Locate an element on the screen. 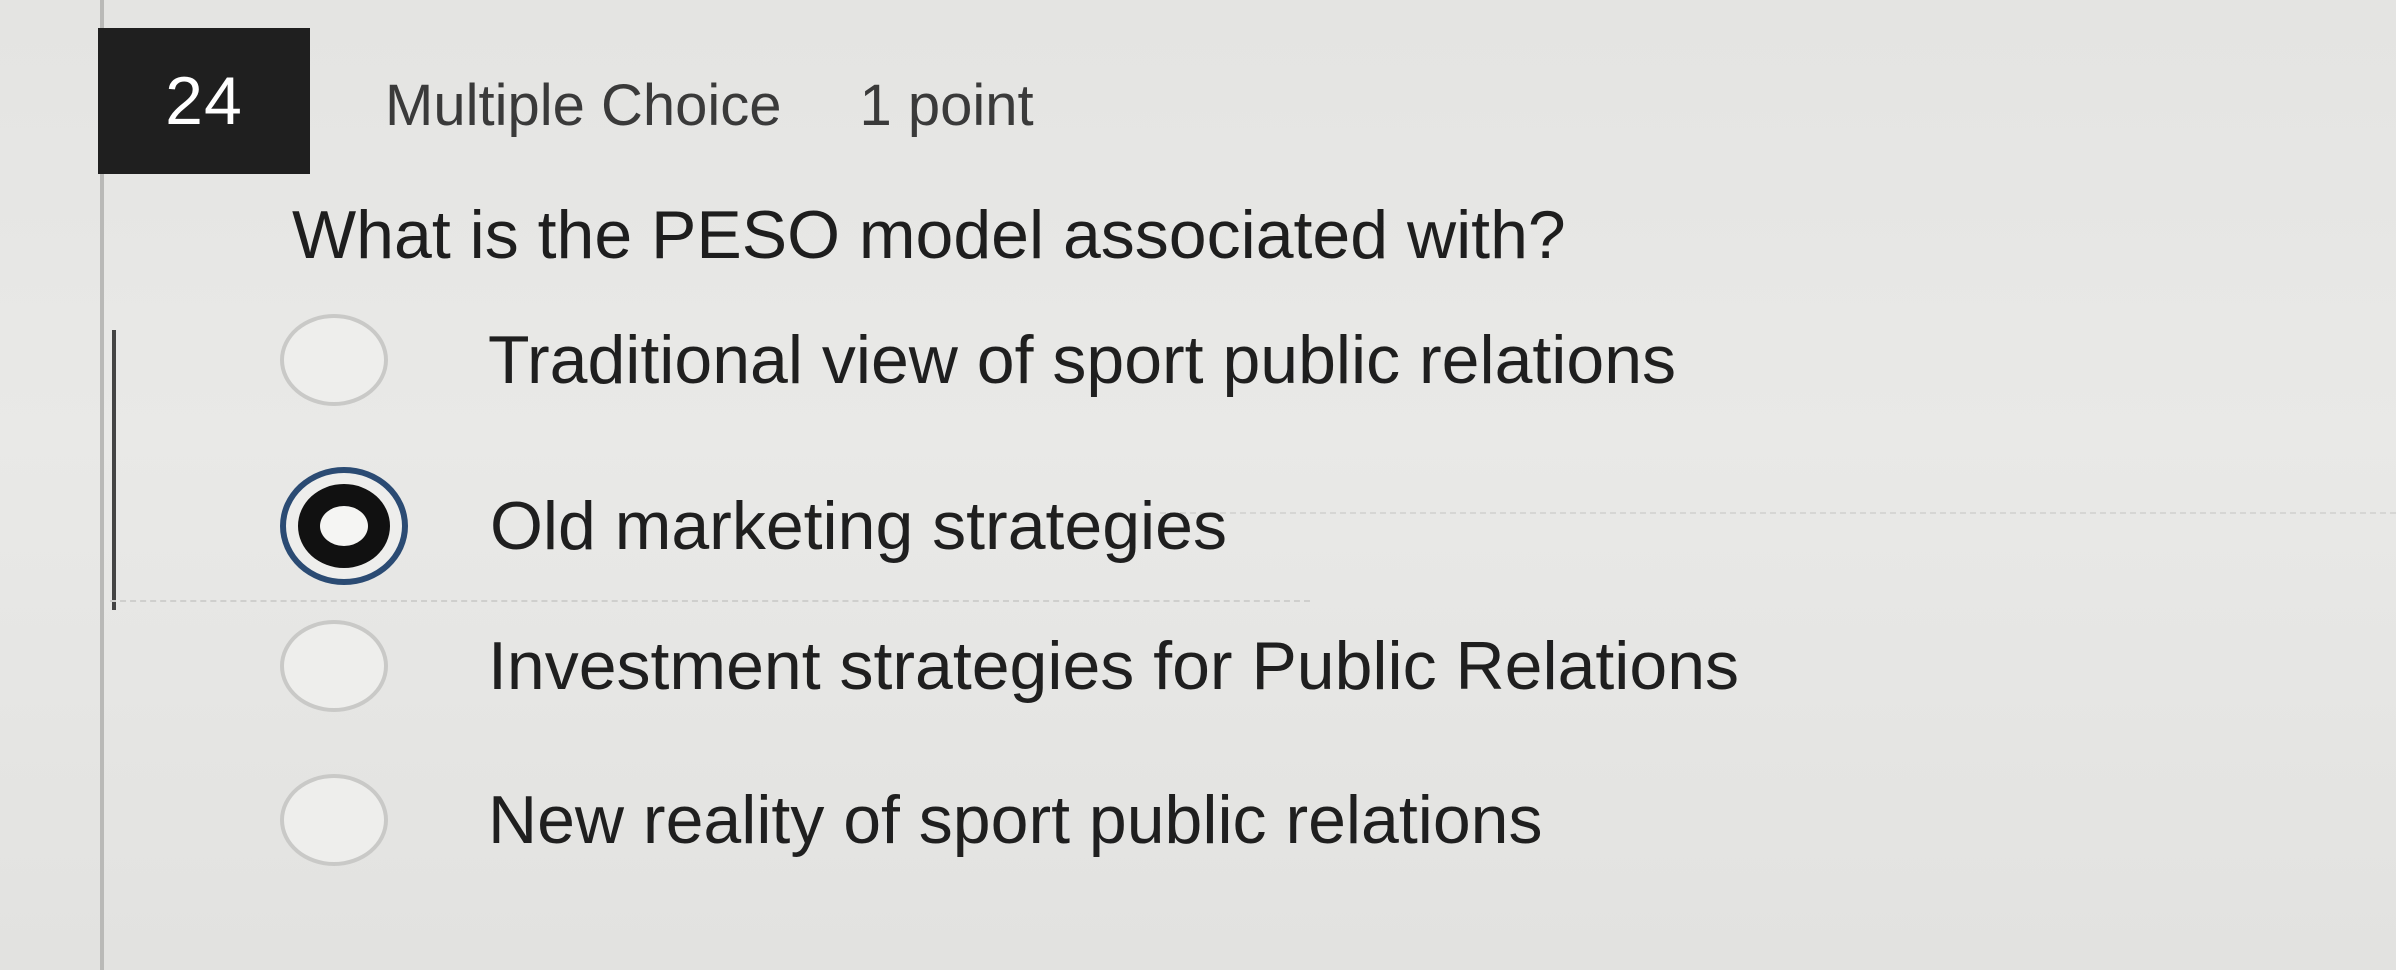 The width and height of the screenshot is (2396, 970). option-label: Old marketing strategies is located at coordinates (858, 526).